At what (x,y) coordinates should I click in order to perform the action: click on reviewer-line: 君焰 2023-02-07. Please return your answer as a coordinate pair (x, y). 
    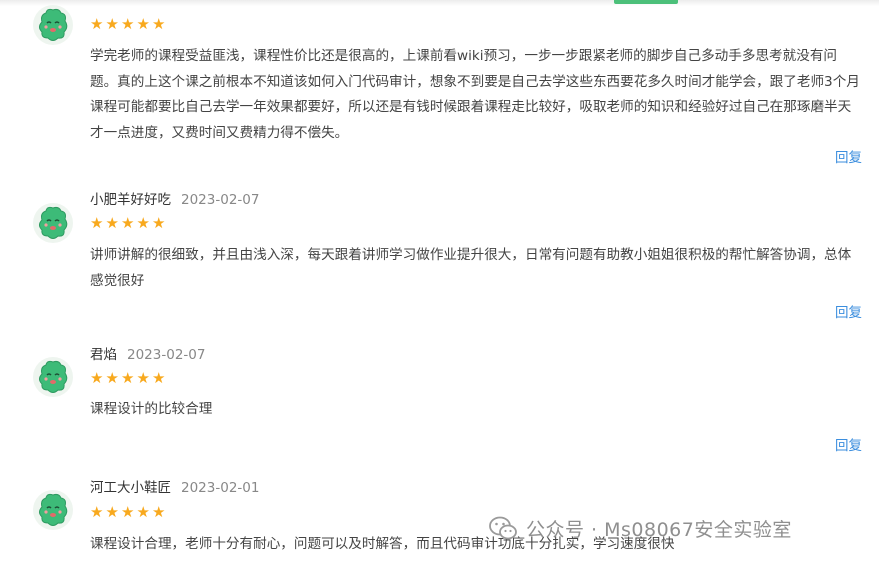
    Looking at the image, I should click on (147, 353).